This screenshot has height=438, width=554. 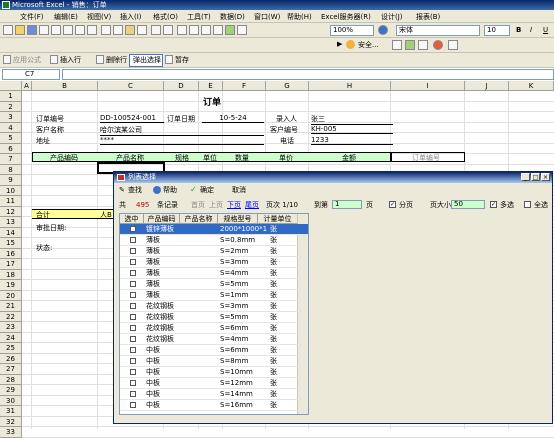 What do you see at coordinates (11, 379) in the screenshot?
I see `row-header-28: 28` at bounding box center [11, 379].